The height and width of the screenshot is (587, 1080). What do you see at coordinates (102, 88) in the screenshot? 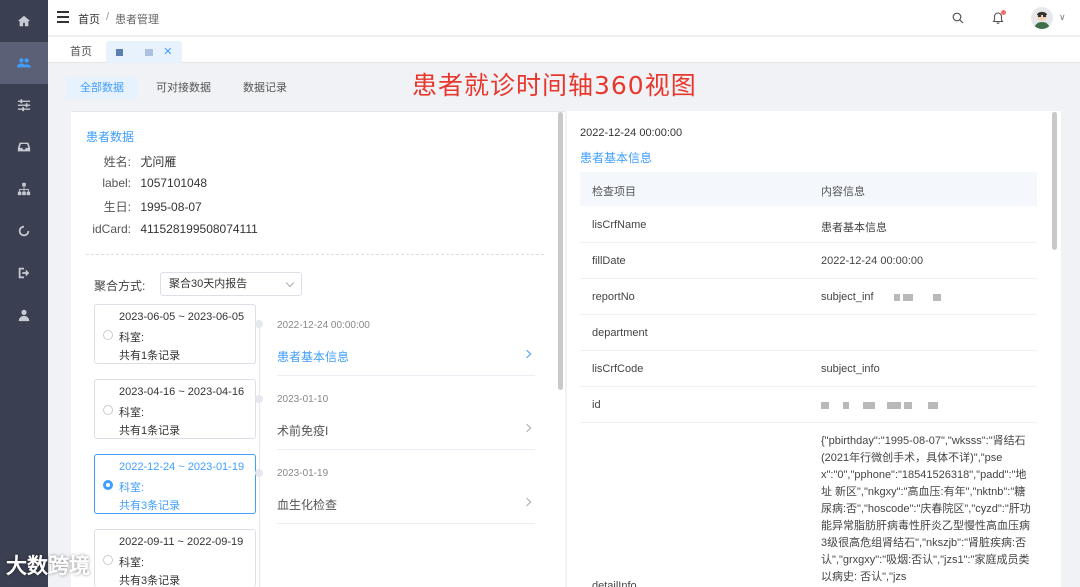
I see `subtab-all-data: 全部数据` at bounding box center [102, 88].